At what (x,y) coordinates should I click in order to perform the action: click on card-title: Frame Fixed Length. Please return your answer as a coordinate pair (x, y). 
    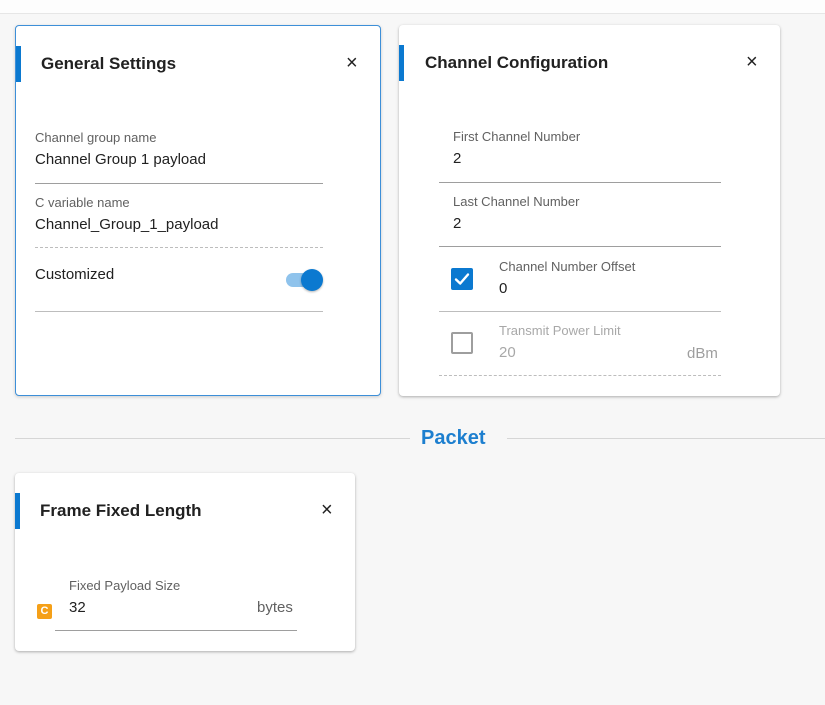
    Looking at the image, I should click on (121, 510).